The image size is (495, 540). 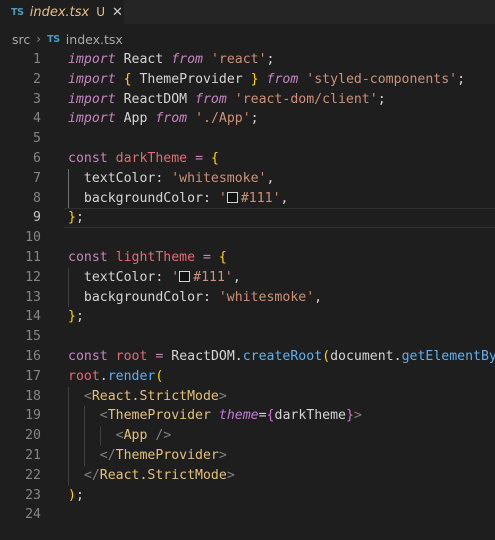 I want to click on code-token: import, so click(x=92, y=59).